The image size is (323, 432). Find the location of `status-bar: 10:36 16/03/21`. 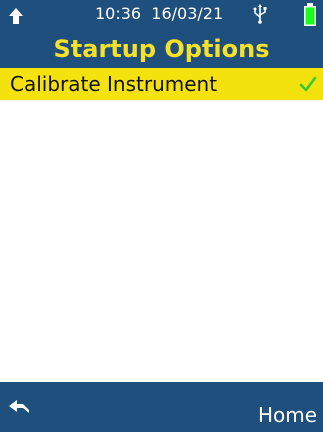

status-bar: 10:36 16/03/21 is located at coordinates (161, 15).